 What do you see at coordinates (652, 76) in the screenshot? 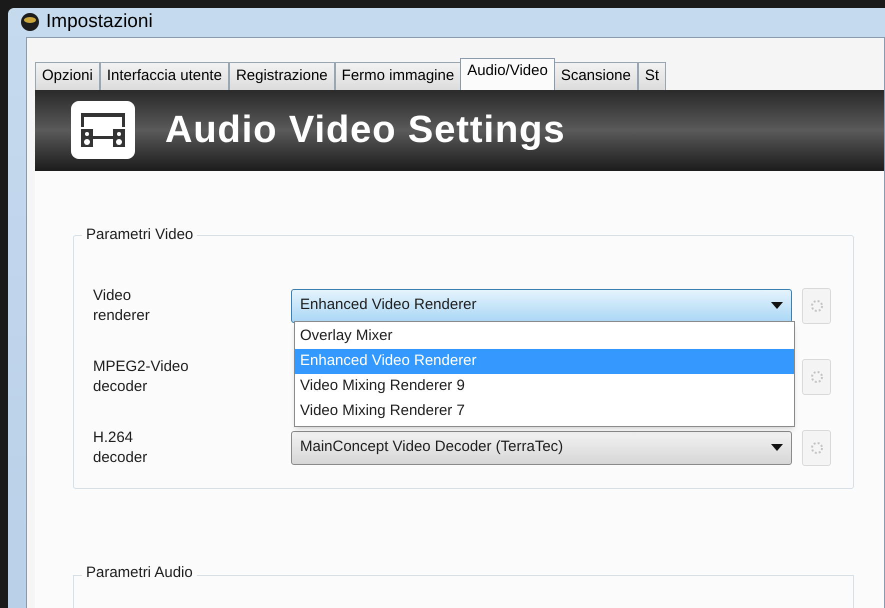
I see `tab: St` at bounding box center [652, 76].